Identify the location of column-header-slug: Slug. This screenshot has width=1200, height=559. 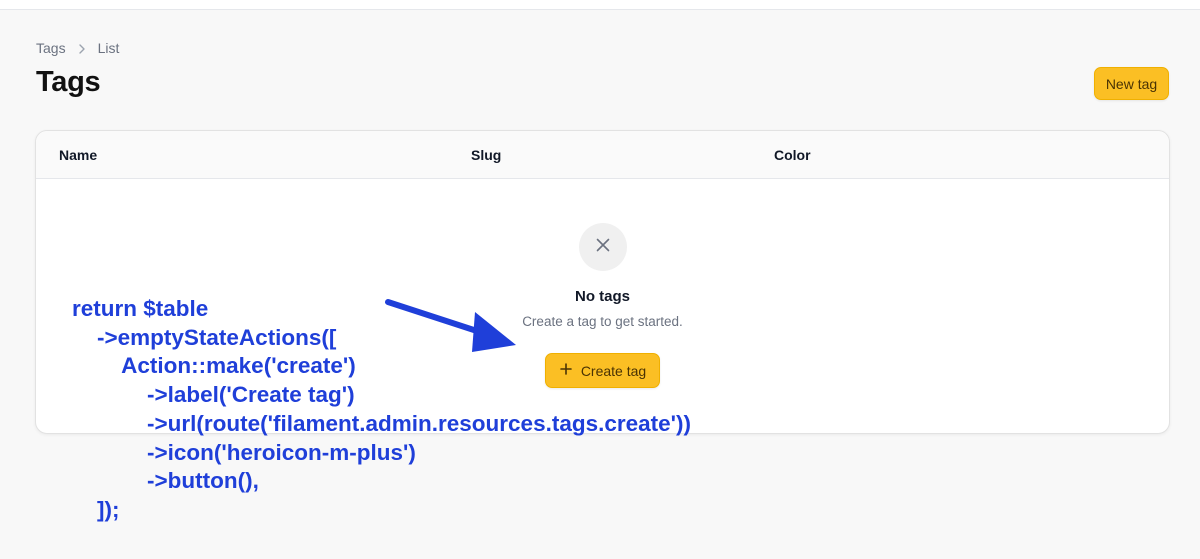
(486, 155).